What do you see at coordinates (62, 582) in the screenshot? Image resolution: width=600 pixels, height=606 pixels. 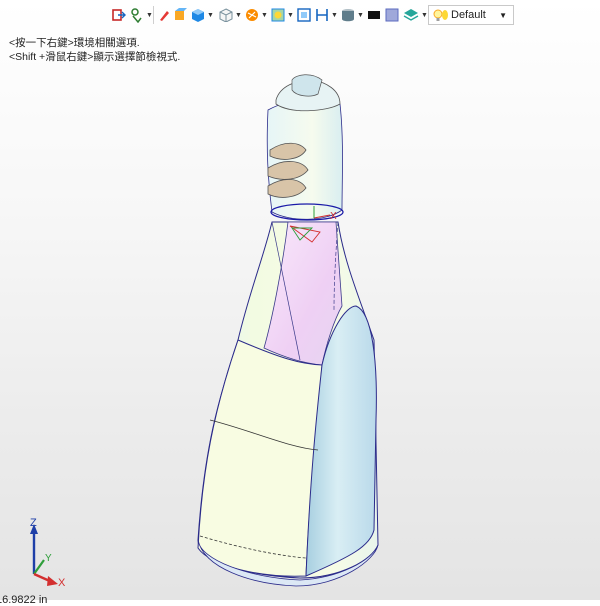 I see `triad-x-label: X` at bounding box center [62, 582].